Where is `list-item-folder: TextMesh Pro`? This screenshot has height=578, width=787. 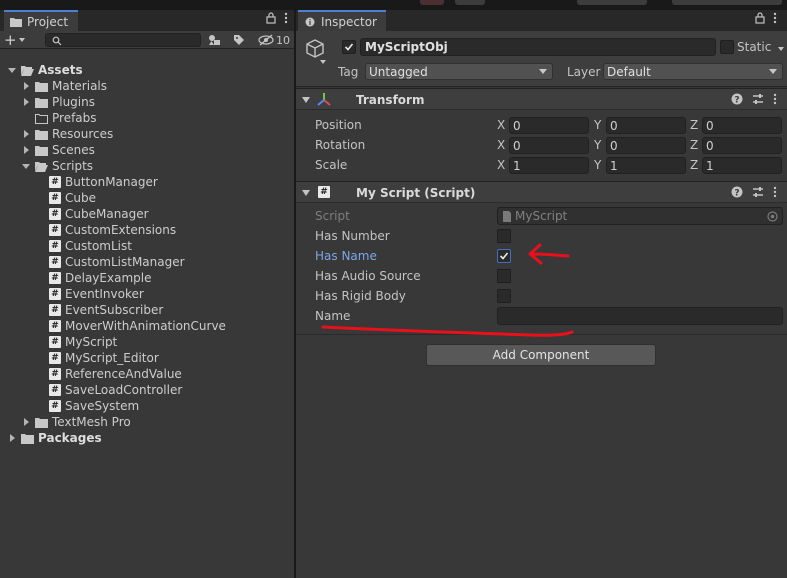
list-item-folder: TextMesh Pro is located at coordinates (76, 422).